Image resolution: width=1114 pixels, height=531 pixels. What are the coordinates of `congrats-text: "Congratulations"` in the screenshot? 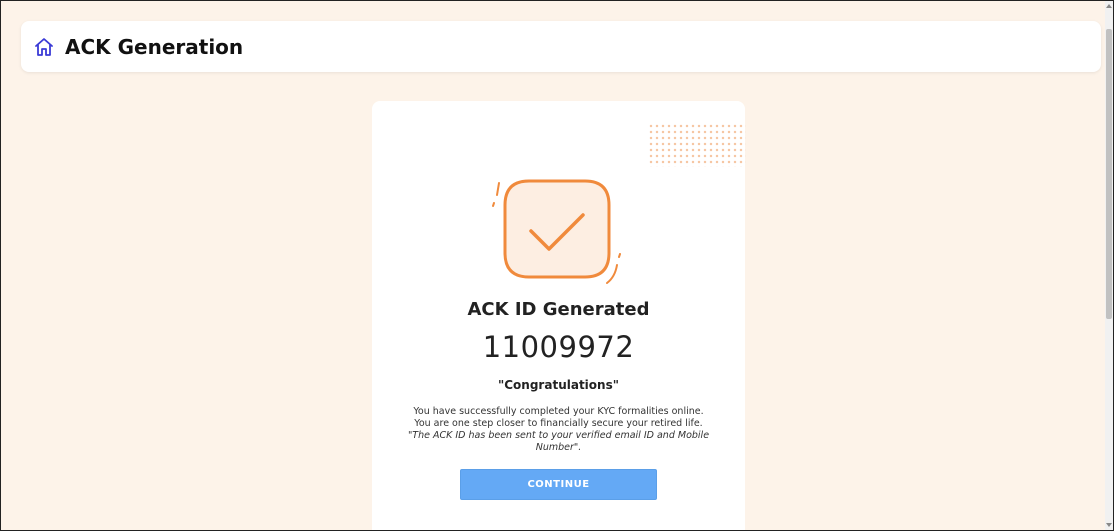 It's located at (558, 385).